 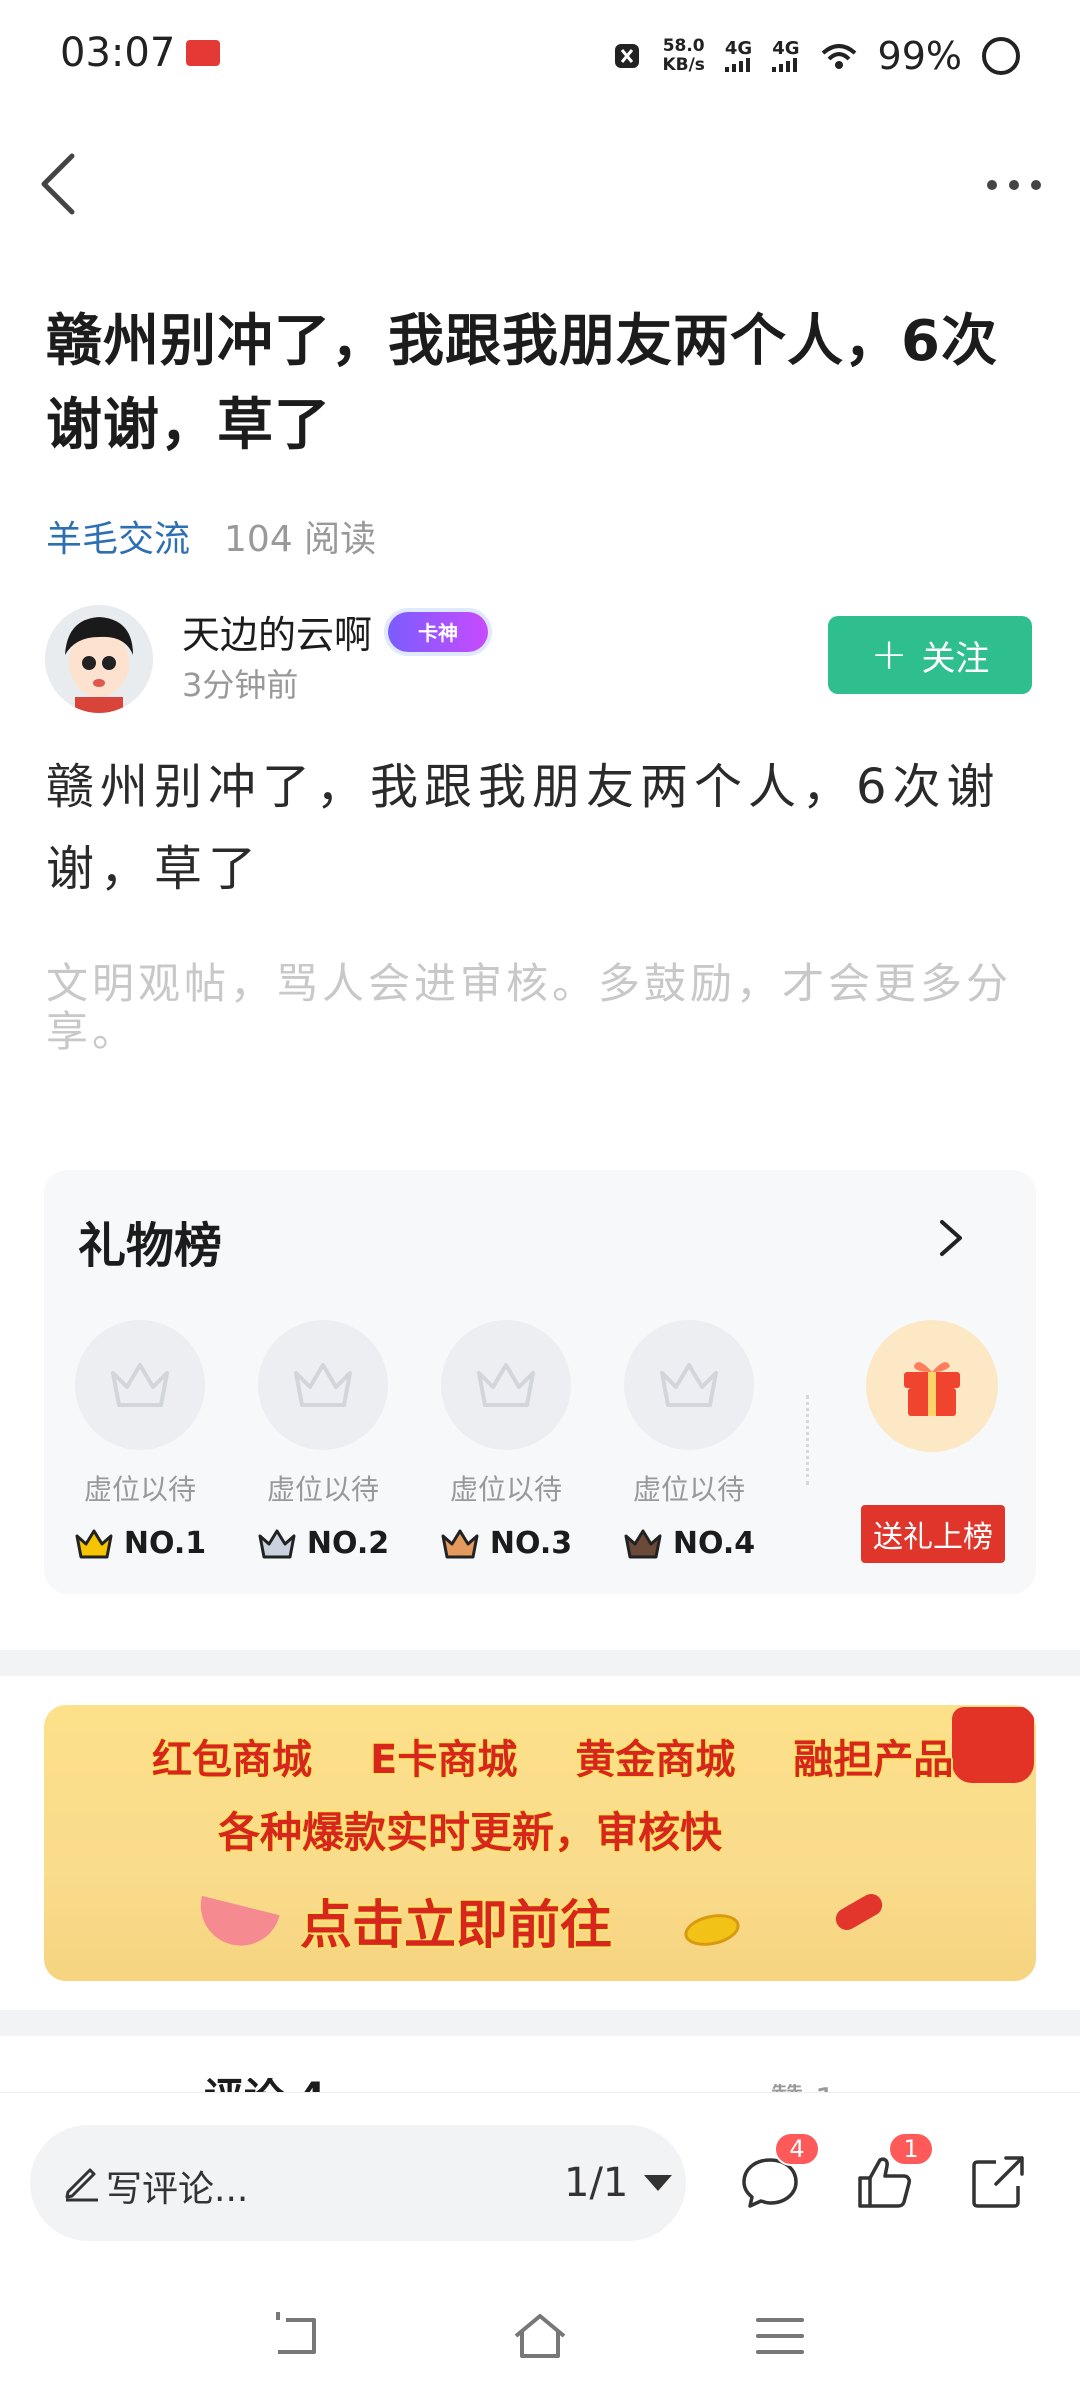 I want to click on chevron-right-icon, so click(x=951, y=1238).